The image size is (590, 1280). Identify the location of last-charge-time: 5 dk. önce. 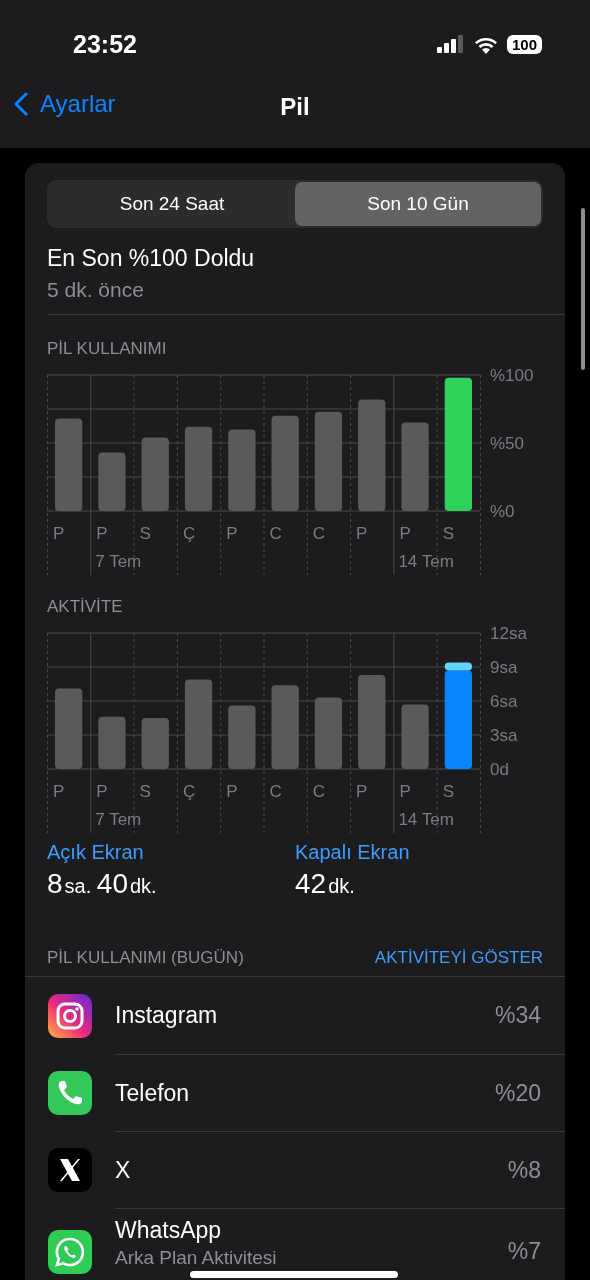
(96, 290).